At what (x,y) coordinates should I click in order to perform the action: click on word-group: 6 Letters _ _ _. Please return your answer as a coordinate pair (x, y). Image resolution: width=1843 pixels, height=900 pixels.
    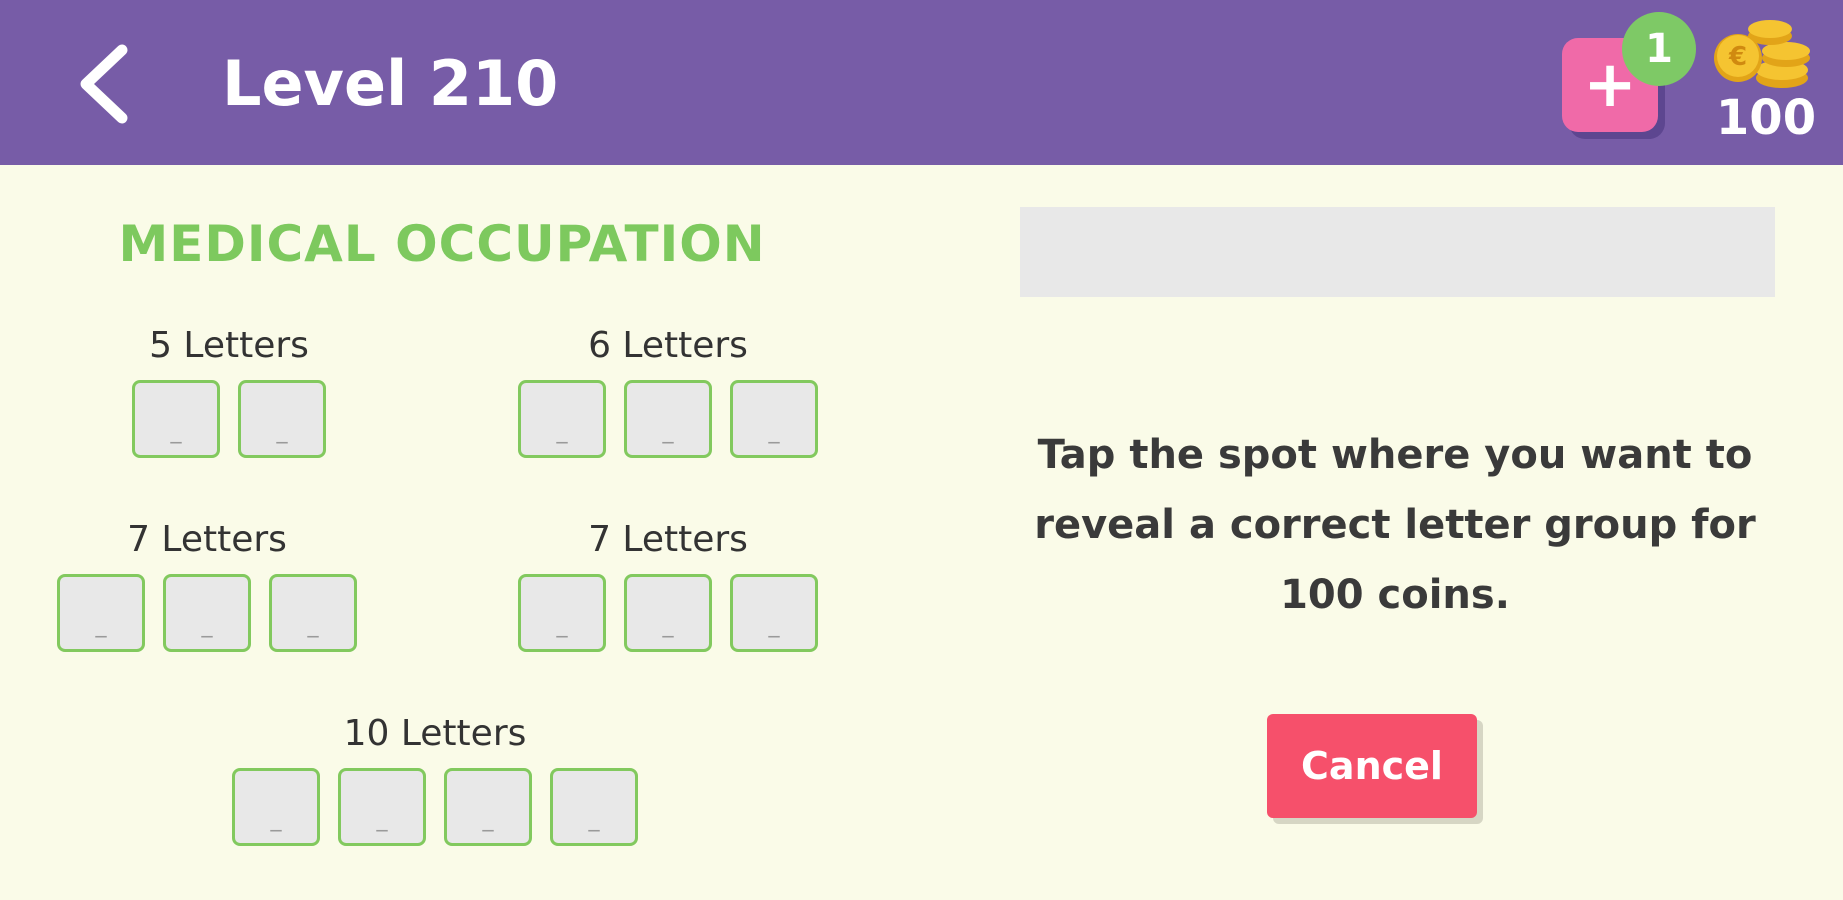
    Looking at the image, I should click on (668, 391).